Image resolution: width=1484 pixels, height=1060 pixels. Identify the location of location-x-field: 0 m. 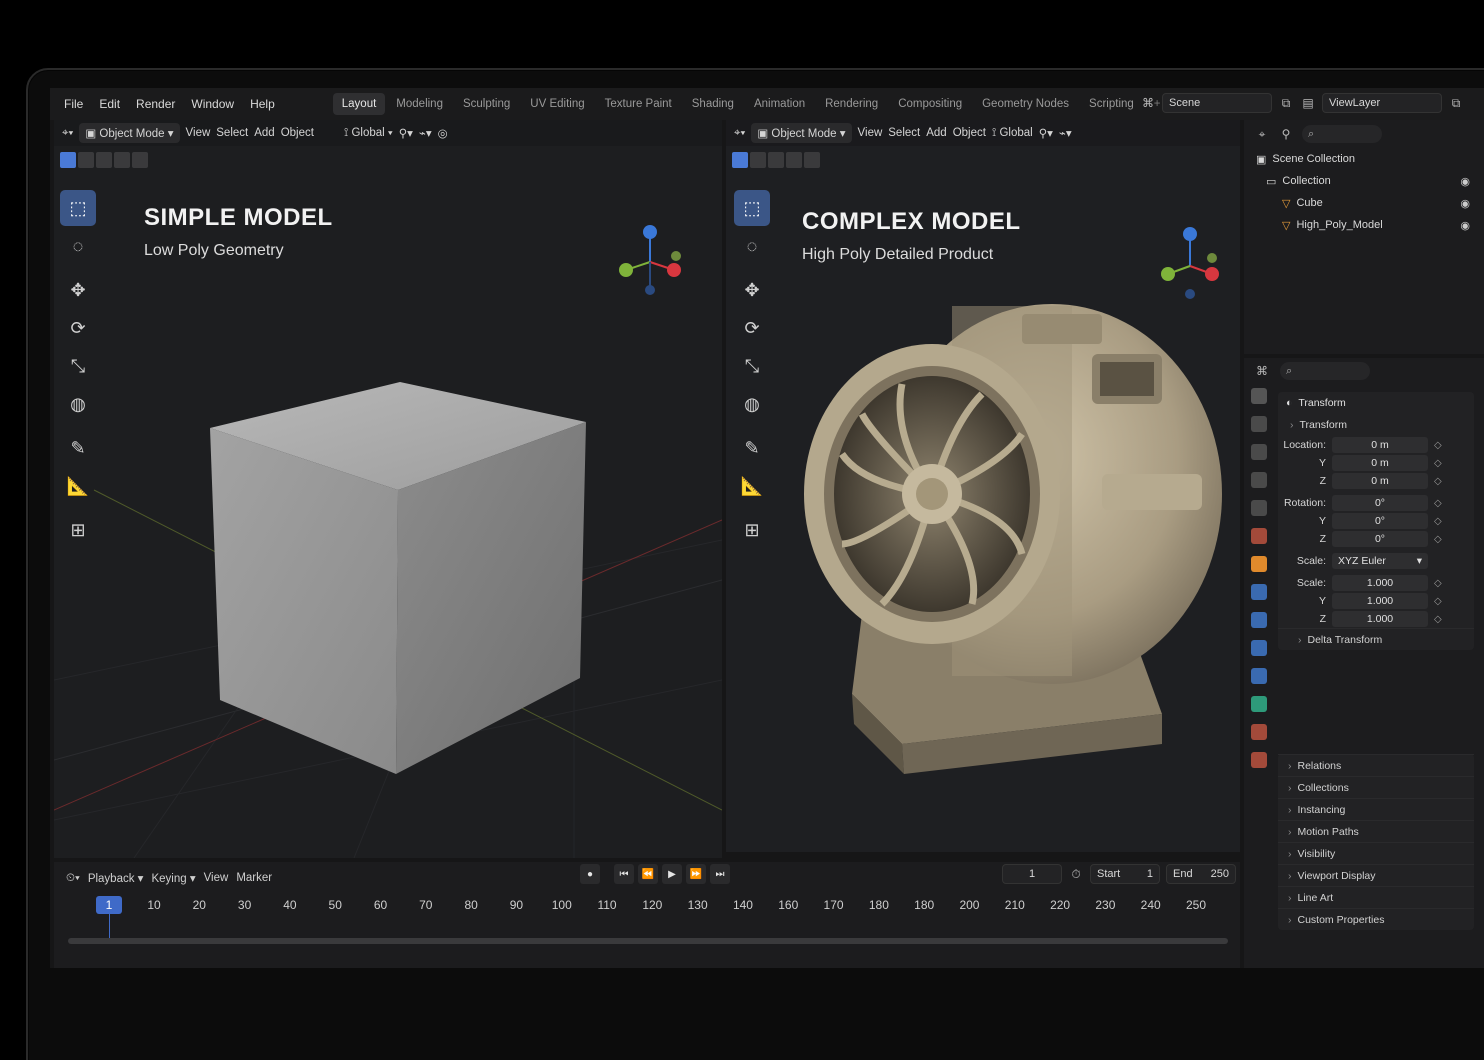
(1380, 445).